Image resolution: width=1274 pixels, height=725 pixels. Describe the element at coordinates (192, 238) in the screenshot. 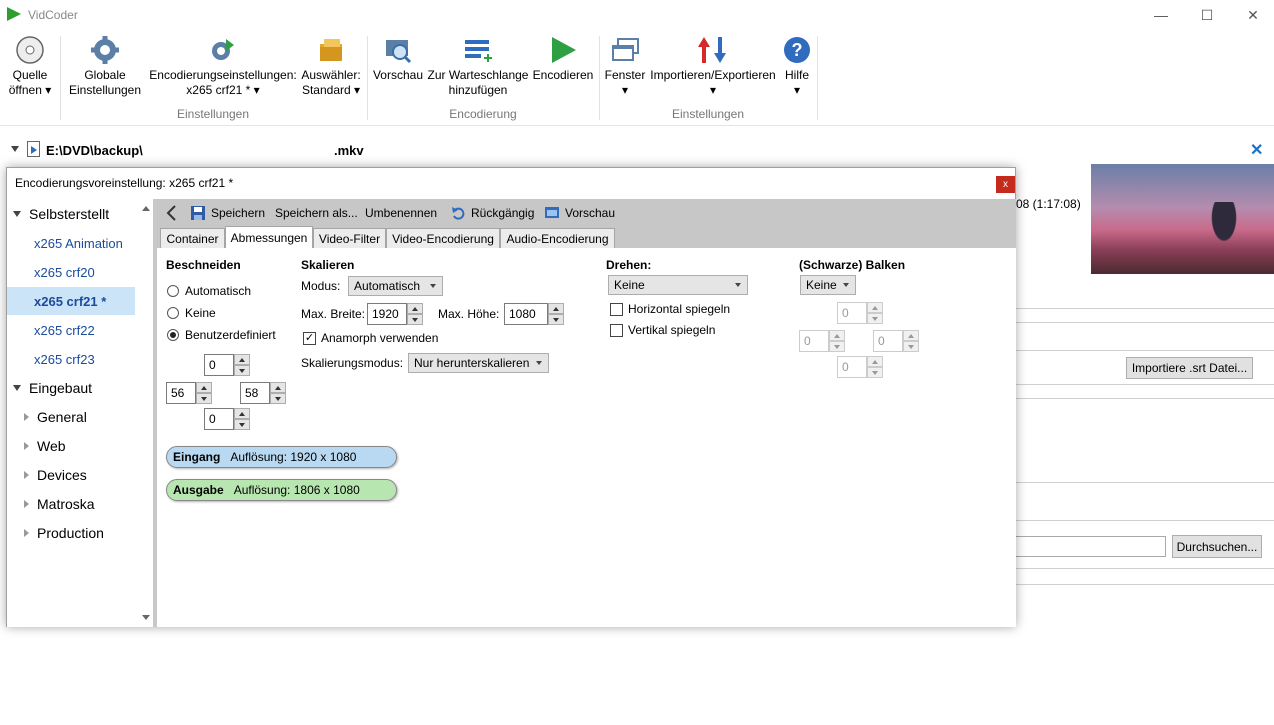

I see `tab-container: Container` at that location.